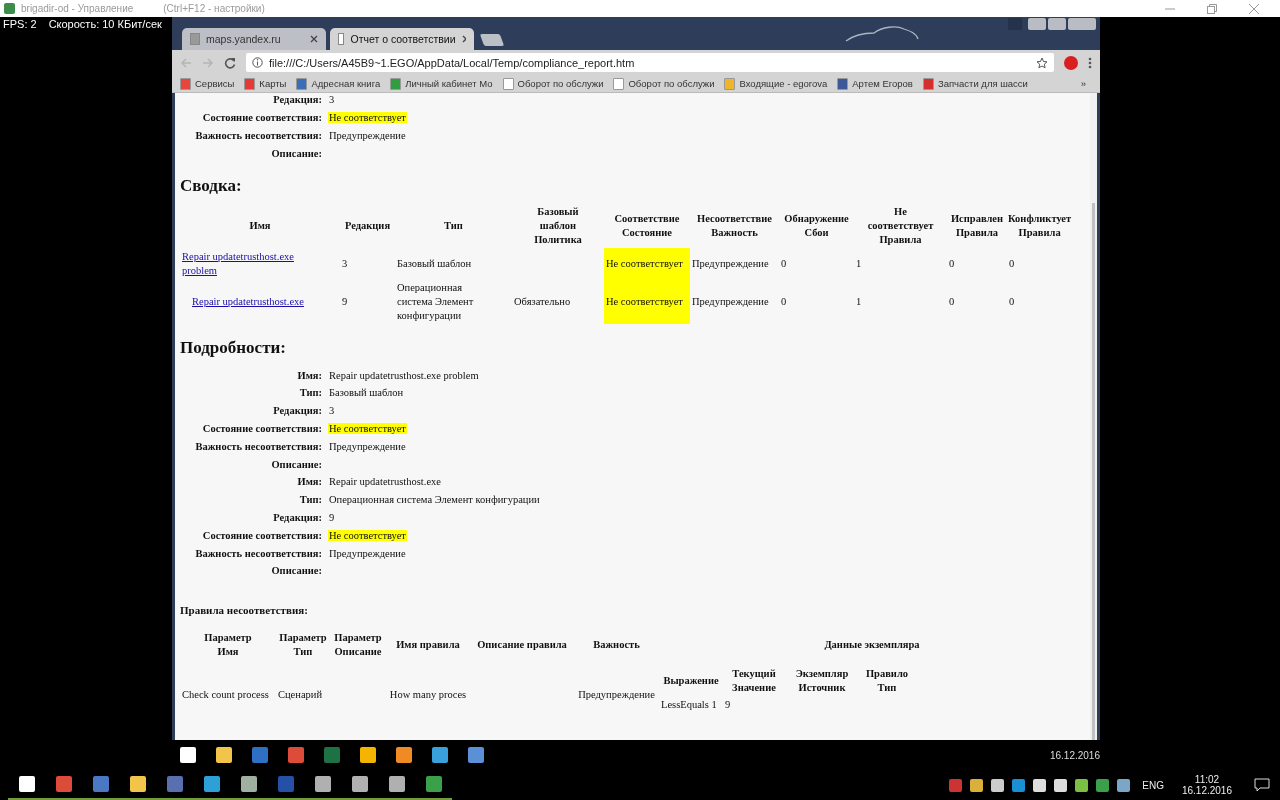 Image resolution: width=1280 pixels, height=800 pixels. I want to click on bookmark-item: Личный кабинет Mo, so click(441, 83).